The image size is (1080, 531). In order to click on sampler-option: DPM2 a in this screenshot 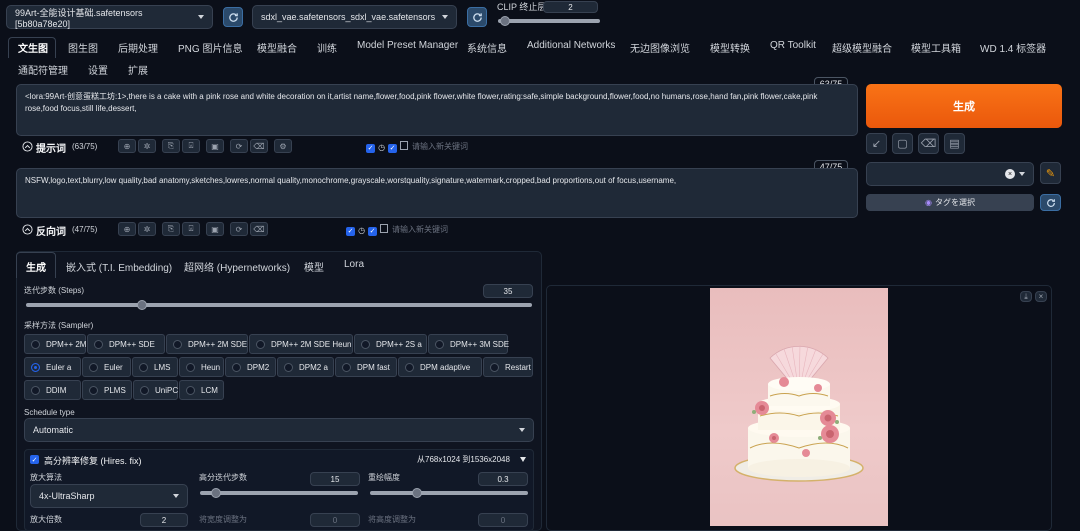, I will do `click(305, 367)`.